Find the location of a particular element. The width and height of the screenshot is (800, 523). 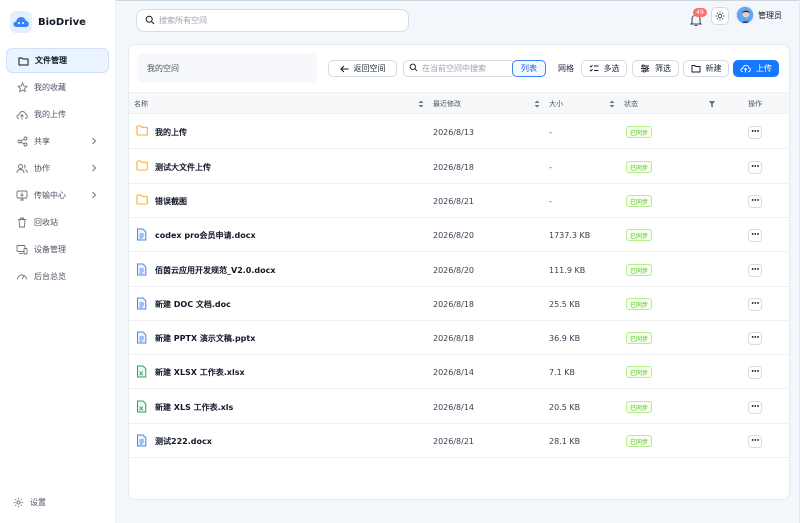

brand-logo-icon is located at coordinates (21, 22).